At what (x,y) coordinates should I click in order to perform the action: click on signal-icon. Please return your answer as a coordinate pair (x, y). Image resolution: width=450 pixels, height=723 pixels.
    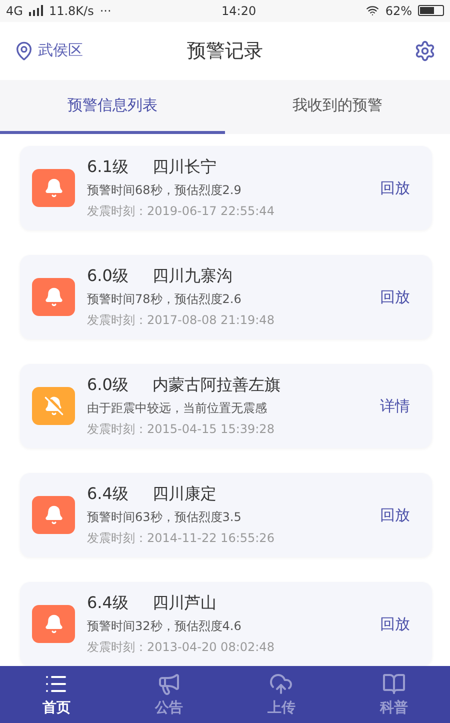
    Looking at the image, I should click on (35, 10).